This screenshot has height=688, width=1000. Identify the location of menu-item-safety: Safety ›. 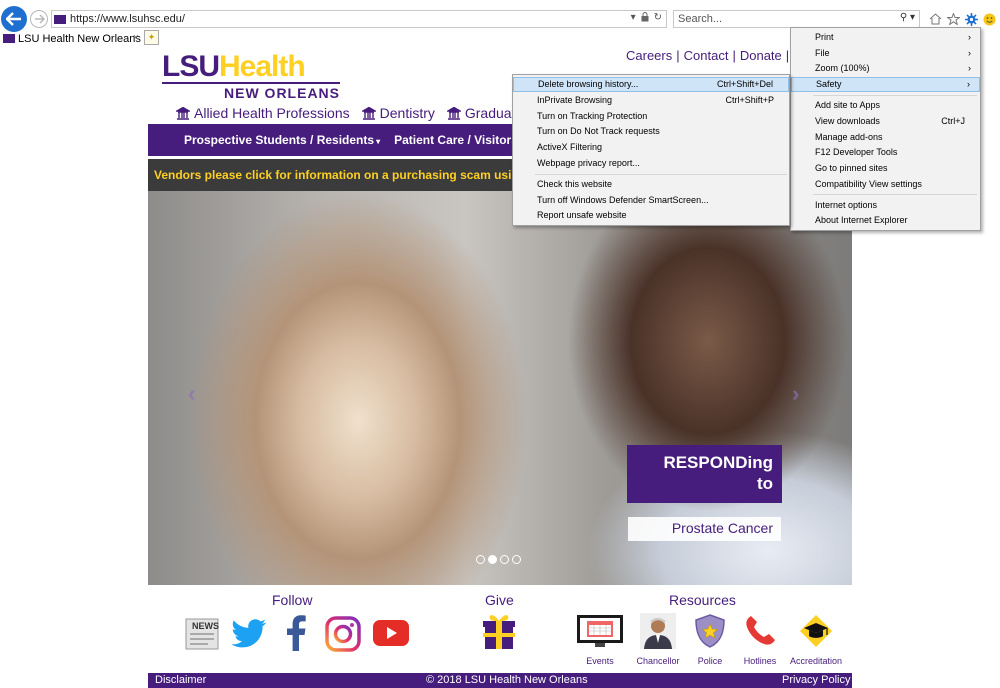
(885, 84).